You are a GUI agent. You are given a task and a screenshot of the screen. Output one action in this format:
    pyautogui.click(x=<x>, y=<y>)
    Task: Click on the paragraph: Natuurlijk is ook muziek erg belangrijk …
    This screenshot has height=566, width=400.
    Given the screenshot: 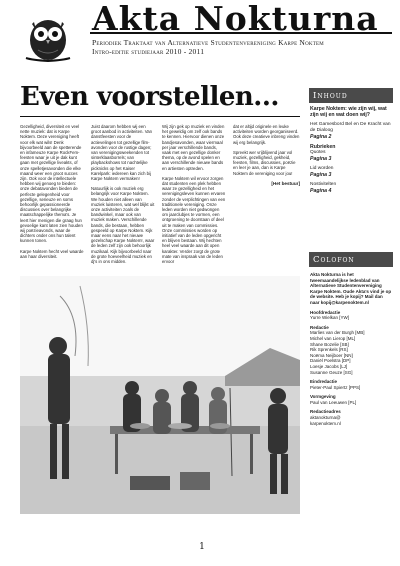 What is the action you would take?
    pyautogui.click(x=123, y=225)
    